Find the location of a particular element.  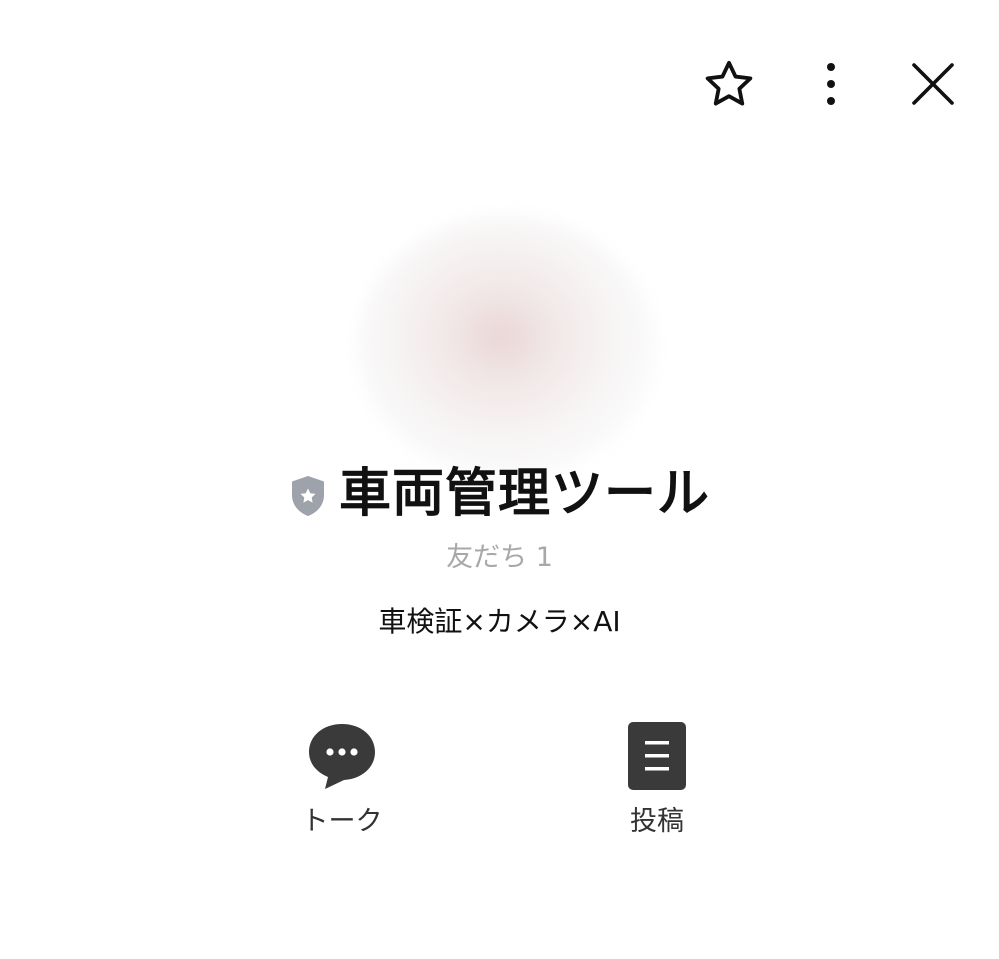

talk-button: トーク is located at coordinates (342, 780).